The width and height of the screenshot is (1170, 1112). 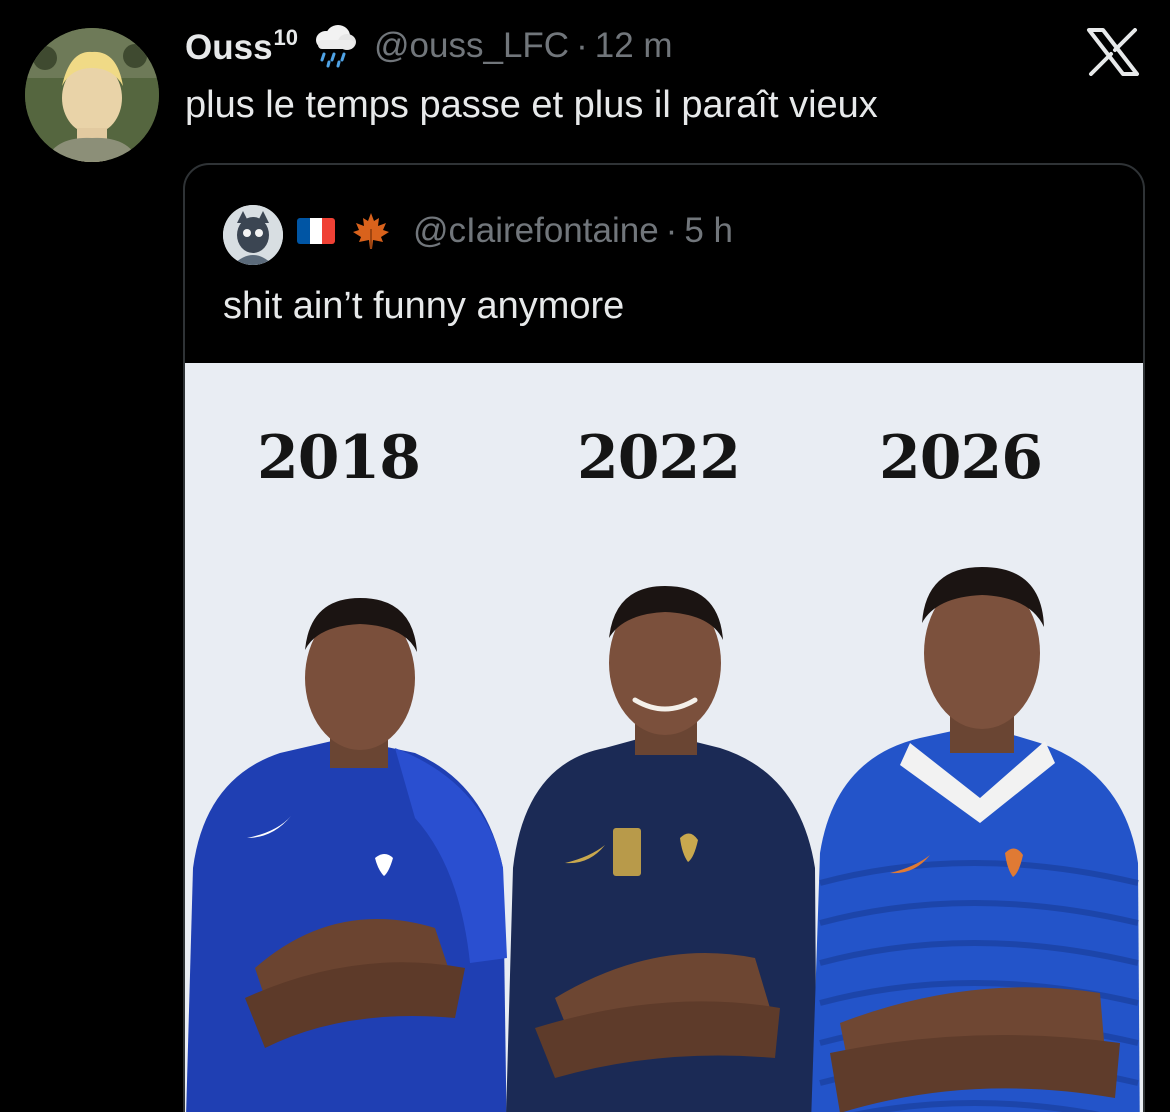 I want to click on tweet-header: Ouss10 @ouss_LFC · 12 m, so click(x=429, y=46).